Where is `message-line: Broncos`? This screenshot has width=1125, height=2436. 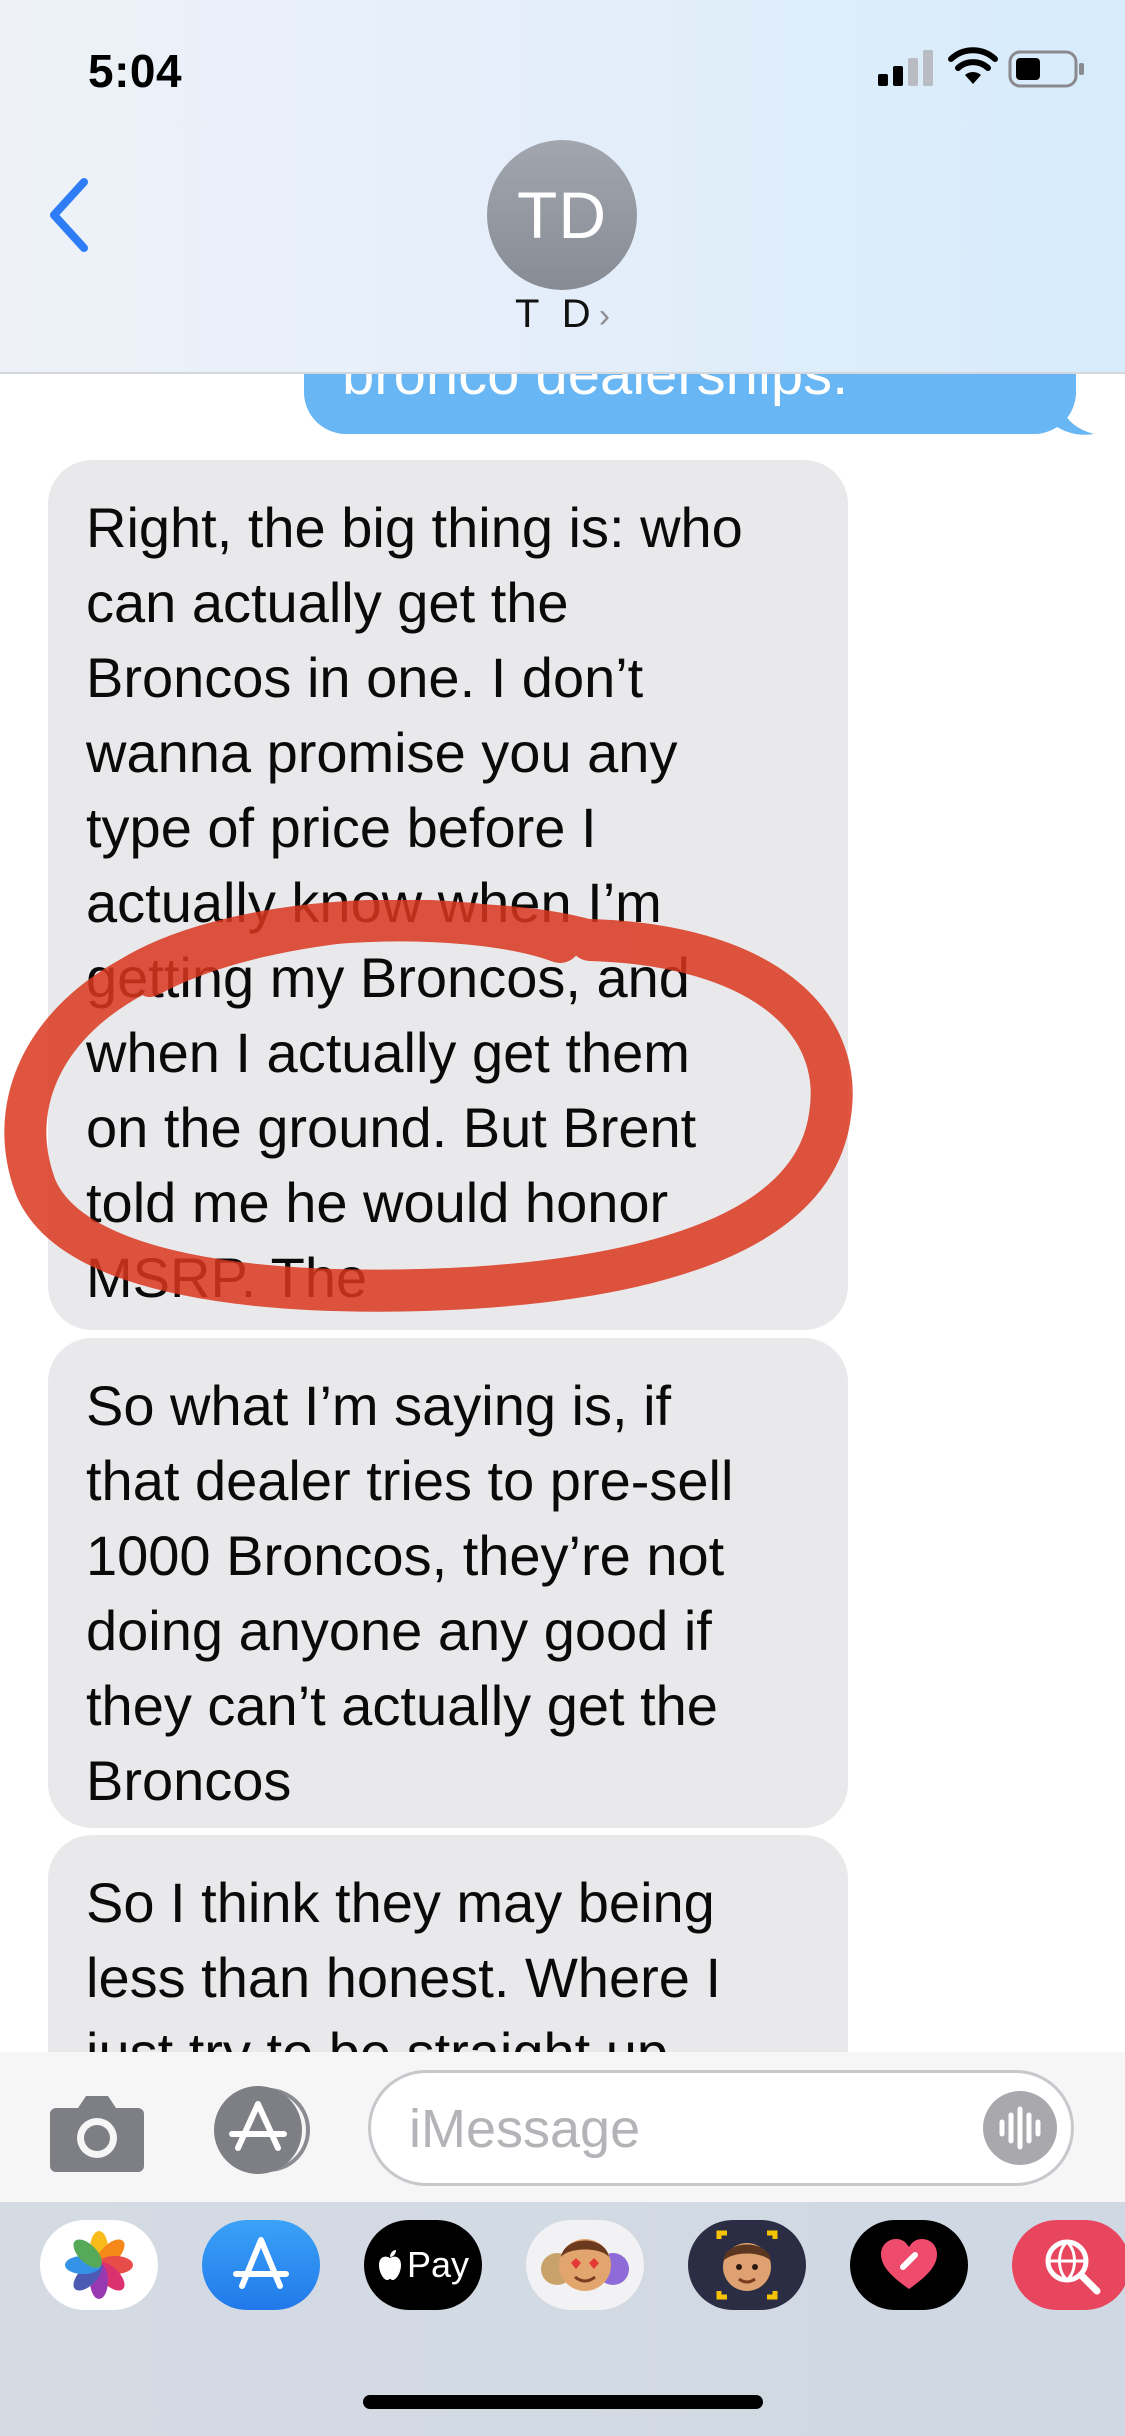 message-line: Broncos is located at coordinates (189, 1780).